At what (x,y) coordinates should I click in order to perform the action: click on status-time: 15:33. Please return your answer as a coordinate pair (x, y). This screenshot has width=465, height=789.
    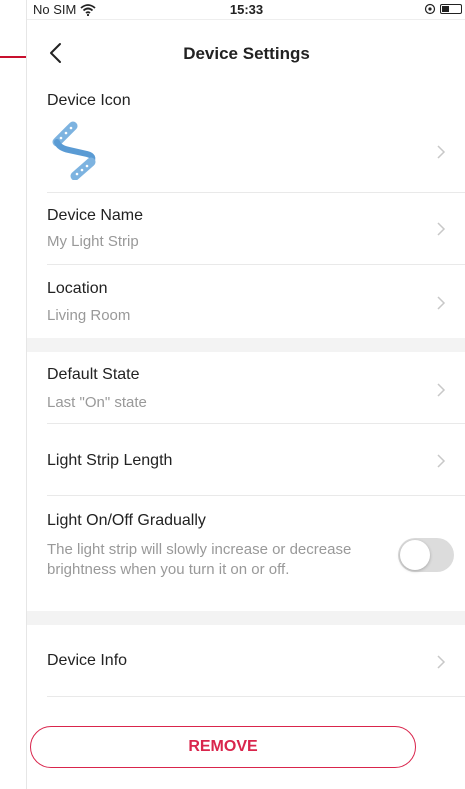
    Looking at the image, I should click on (246, 9).